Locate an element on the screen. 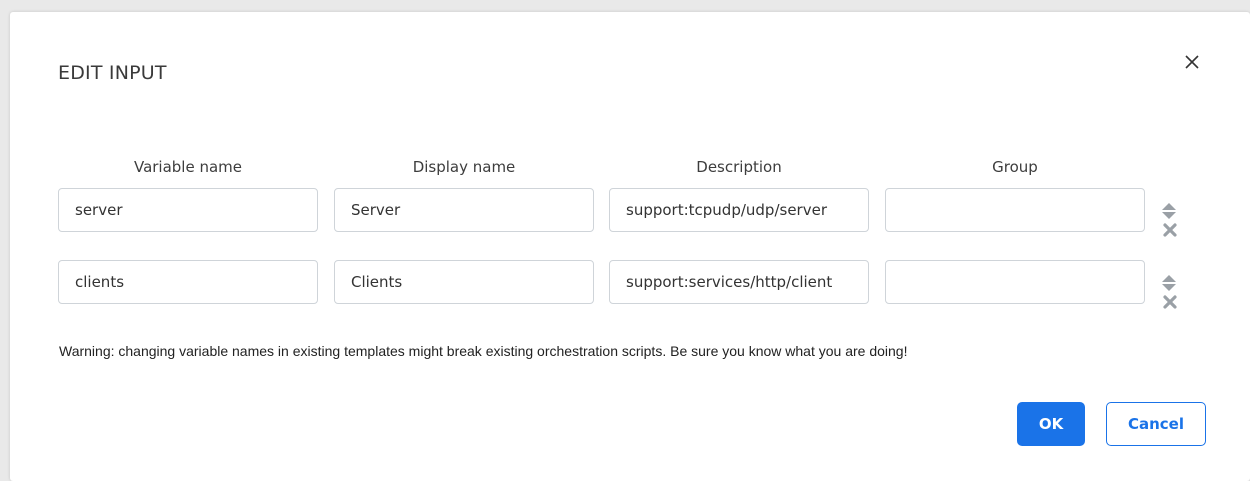 The image size is (1250, 481). dialog-title: EDIT INPUT is located at coordinates (112, 73).